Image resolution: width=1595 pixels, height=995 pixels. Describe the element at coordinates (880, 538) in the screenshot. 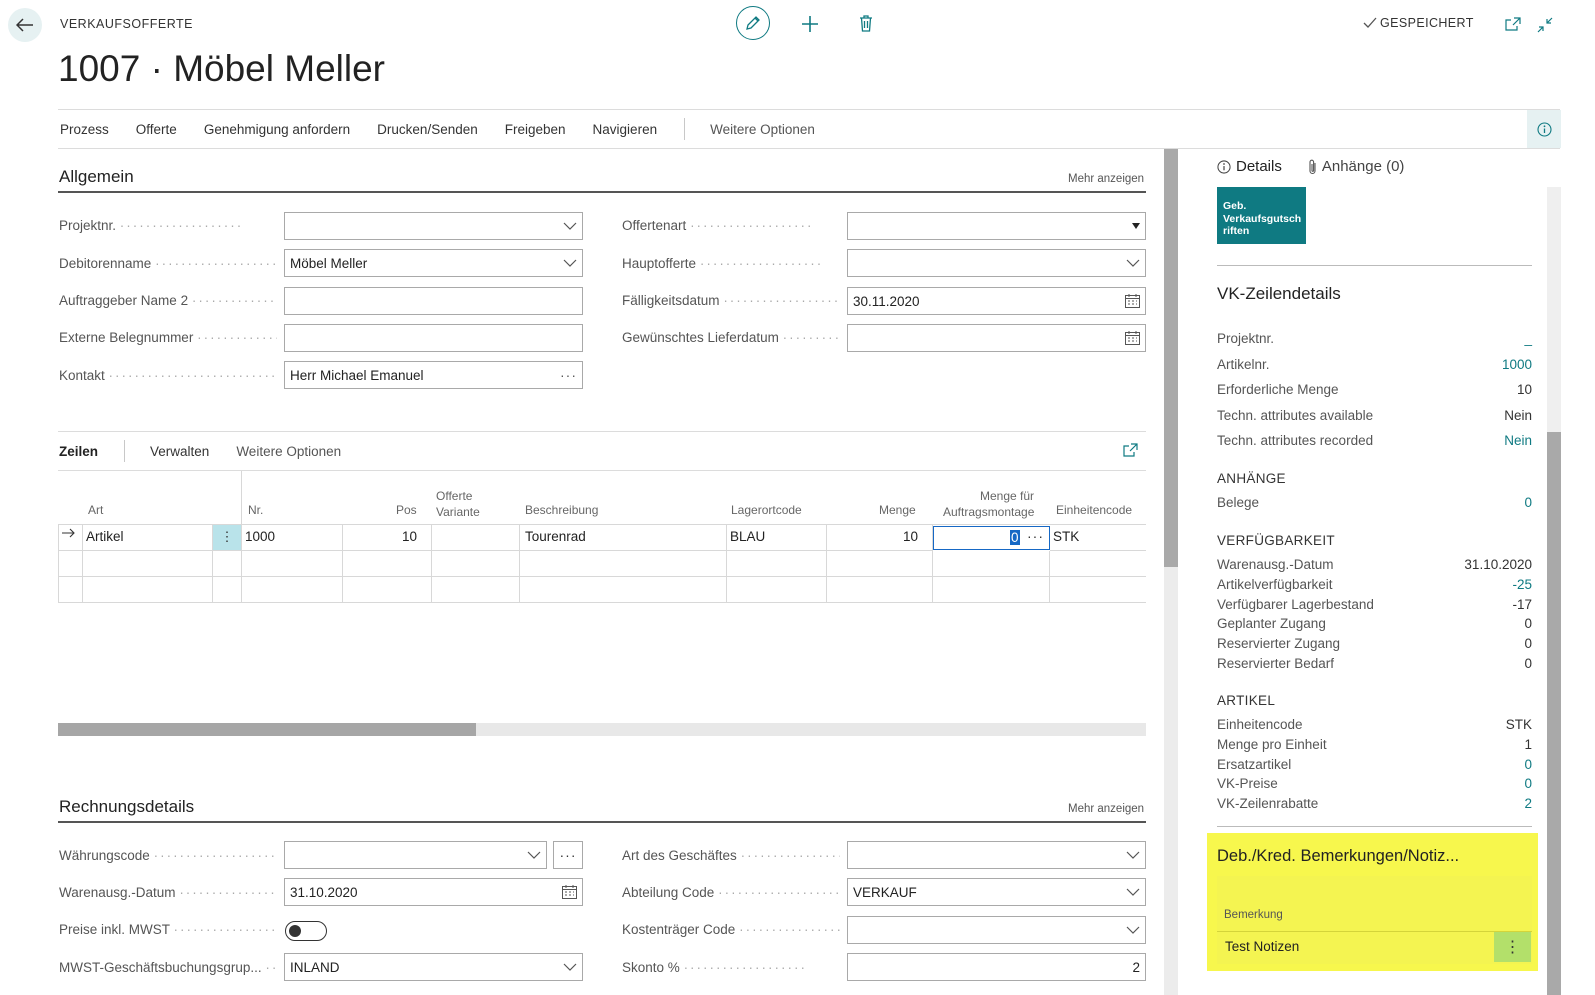

I see `cell-menge: 10` at that location.